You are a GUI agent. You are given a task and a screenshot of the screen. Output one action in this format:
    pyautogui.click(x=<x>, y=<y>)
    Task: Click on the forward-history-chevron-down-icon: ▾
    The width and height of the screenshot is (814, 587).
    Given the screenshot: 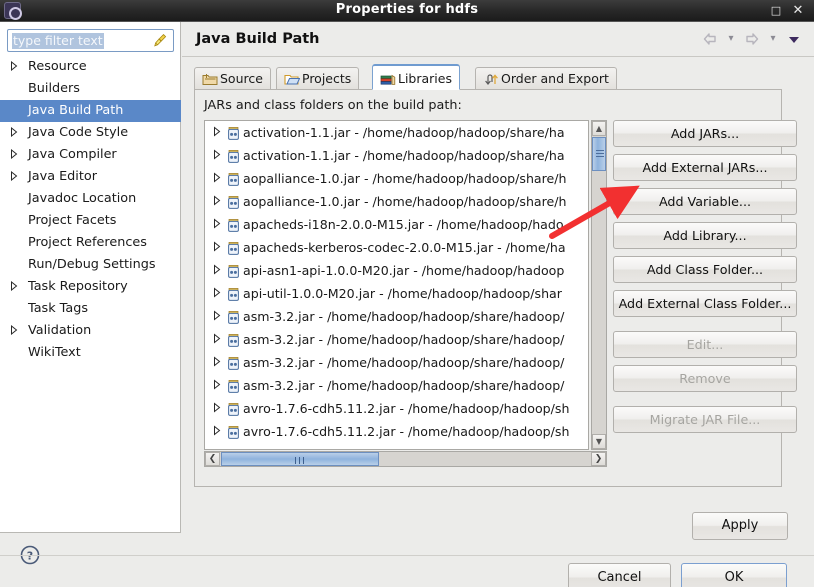 What is the action you would take?
    pyautogui.click(x=773, y=39)
    